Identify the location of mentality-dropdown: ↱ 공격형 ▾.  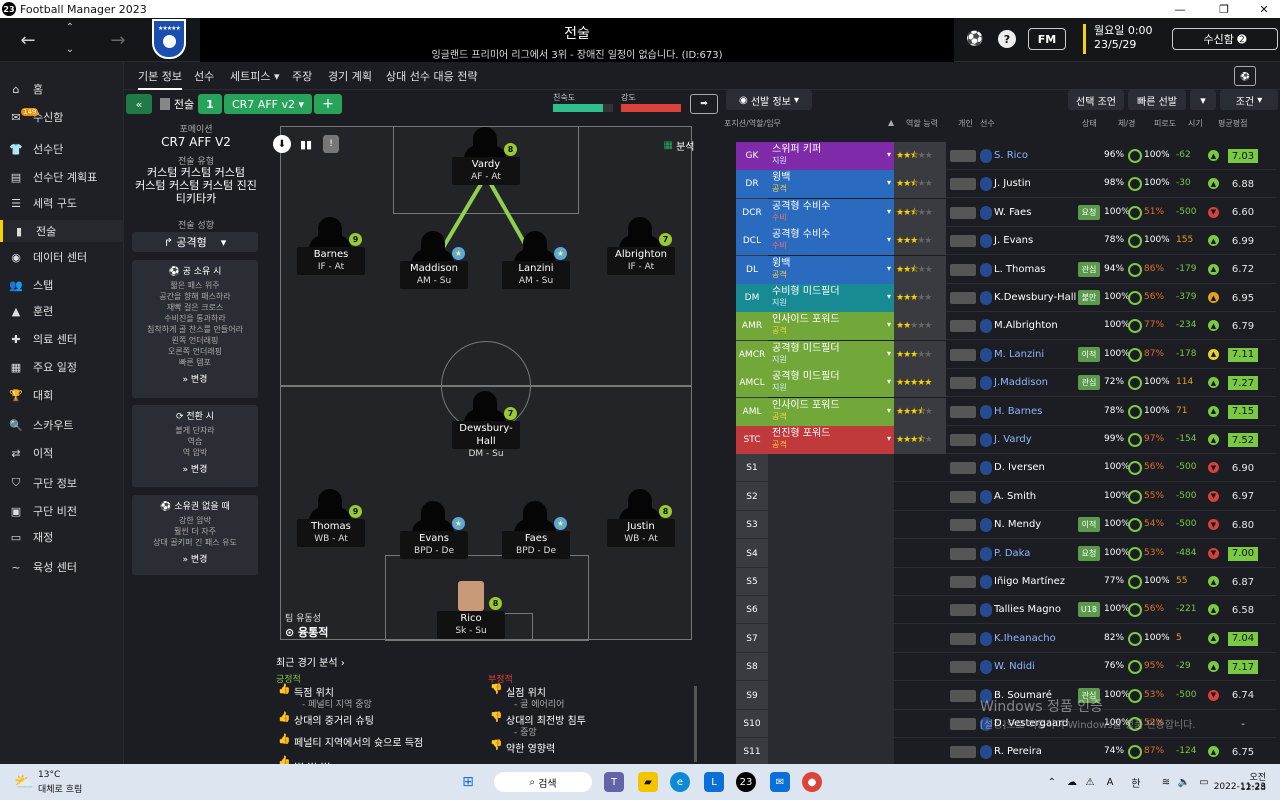
(195, 242).